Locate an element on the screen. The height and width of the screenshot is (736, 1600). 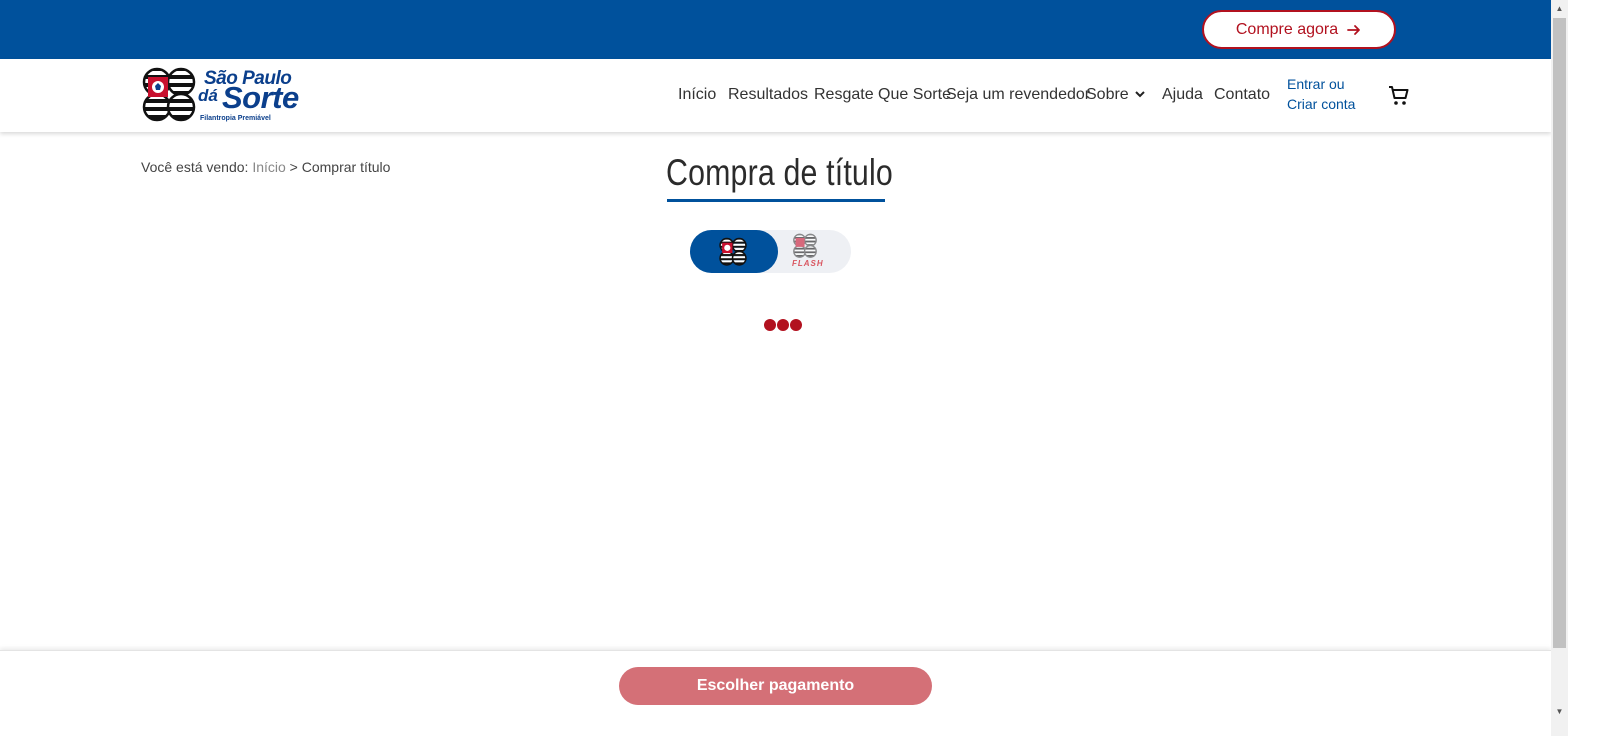
choose-payment-button: Escolher pagamento is located at coordinates (775, 686).